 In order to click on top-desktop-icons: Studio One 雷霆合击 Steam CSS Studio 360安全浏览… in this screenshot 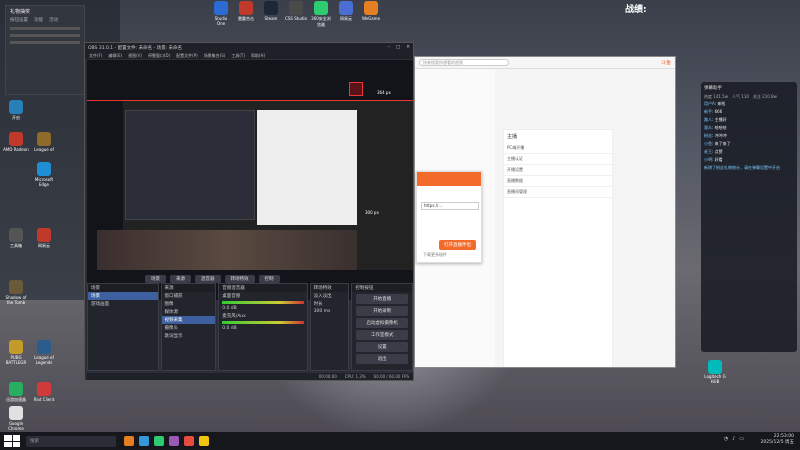, I will do `click(296, 14)`.